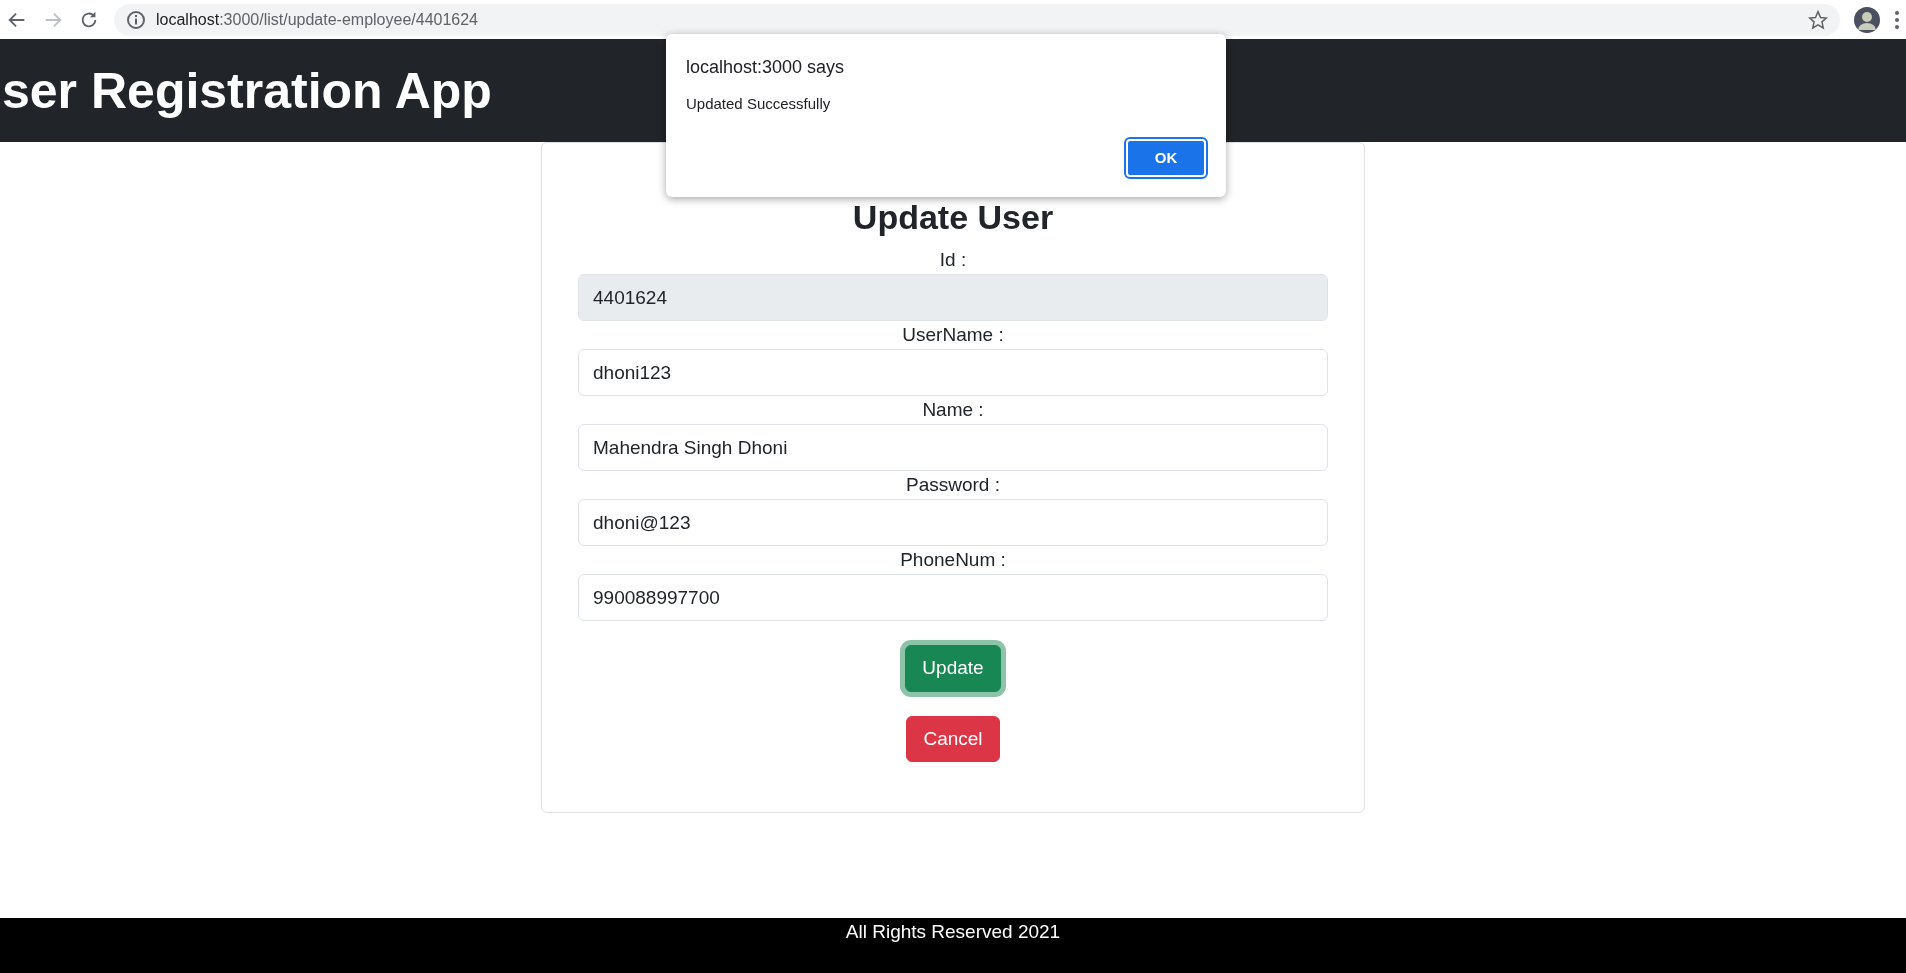 This screenshot has width=1906, height=973. I want to click on input-field: Mahendra Singh Dhoni, so click(953, 448).